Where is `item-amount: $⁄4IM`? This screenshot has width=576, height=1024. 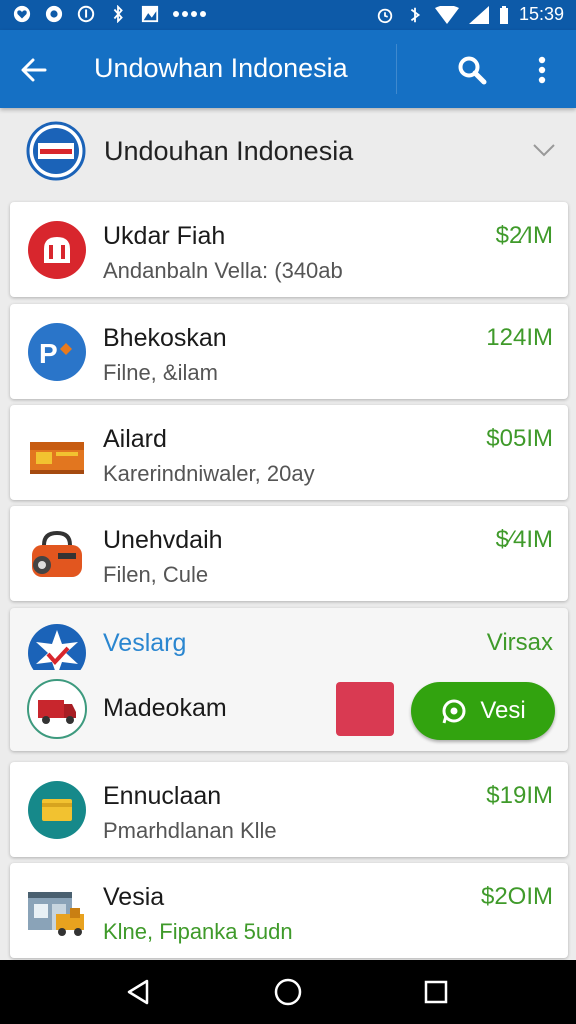 item-amount: $⁄4IM is located at coordinates (524, 539).